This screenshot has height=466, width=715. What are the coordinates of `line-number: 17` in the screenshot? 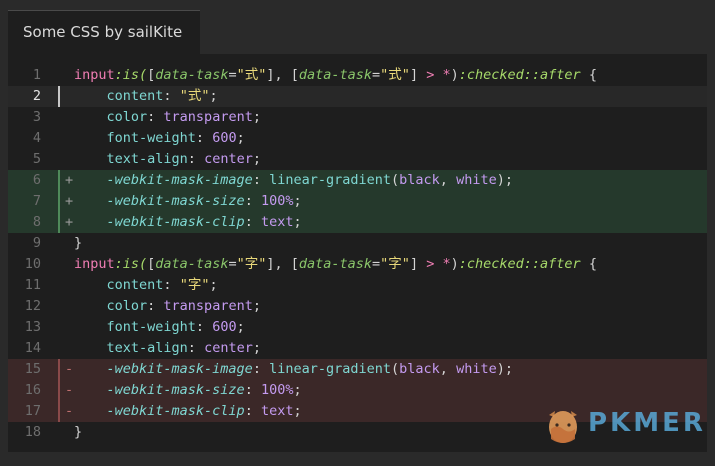 It's located at (32, 411).